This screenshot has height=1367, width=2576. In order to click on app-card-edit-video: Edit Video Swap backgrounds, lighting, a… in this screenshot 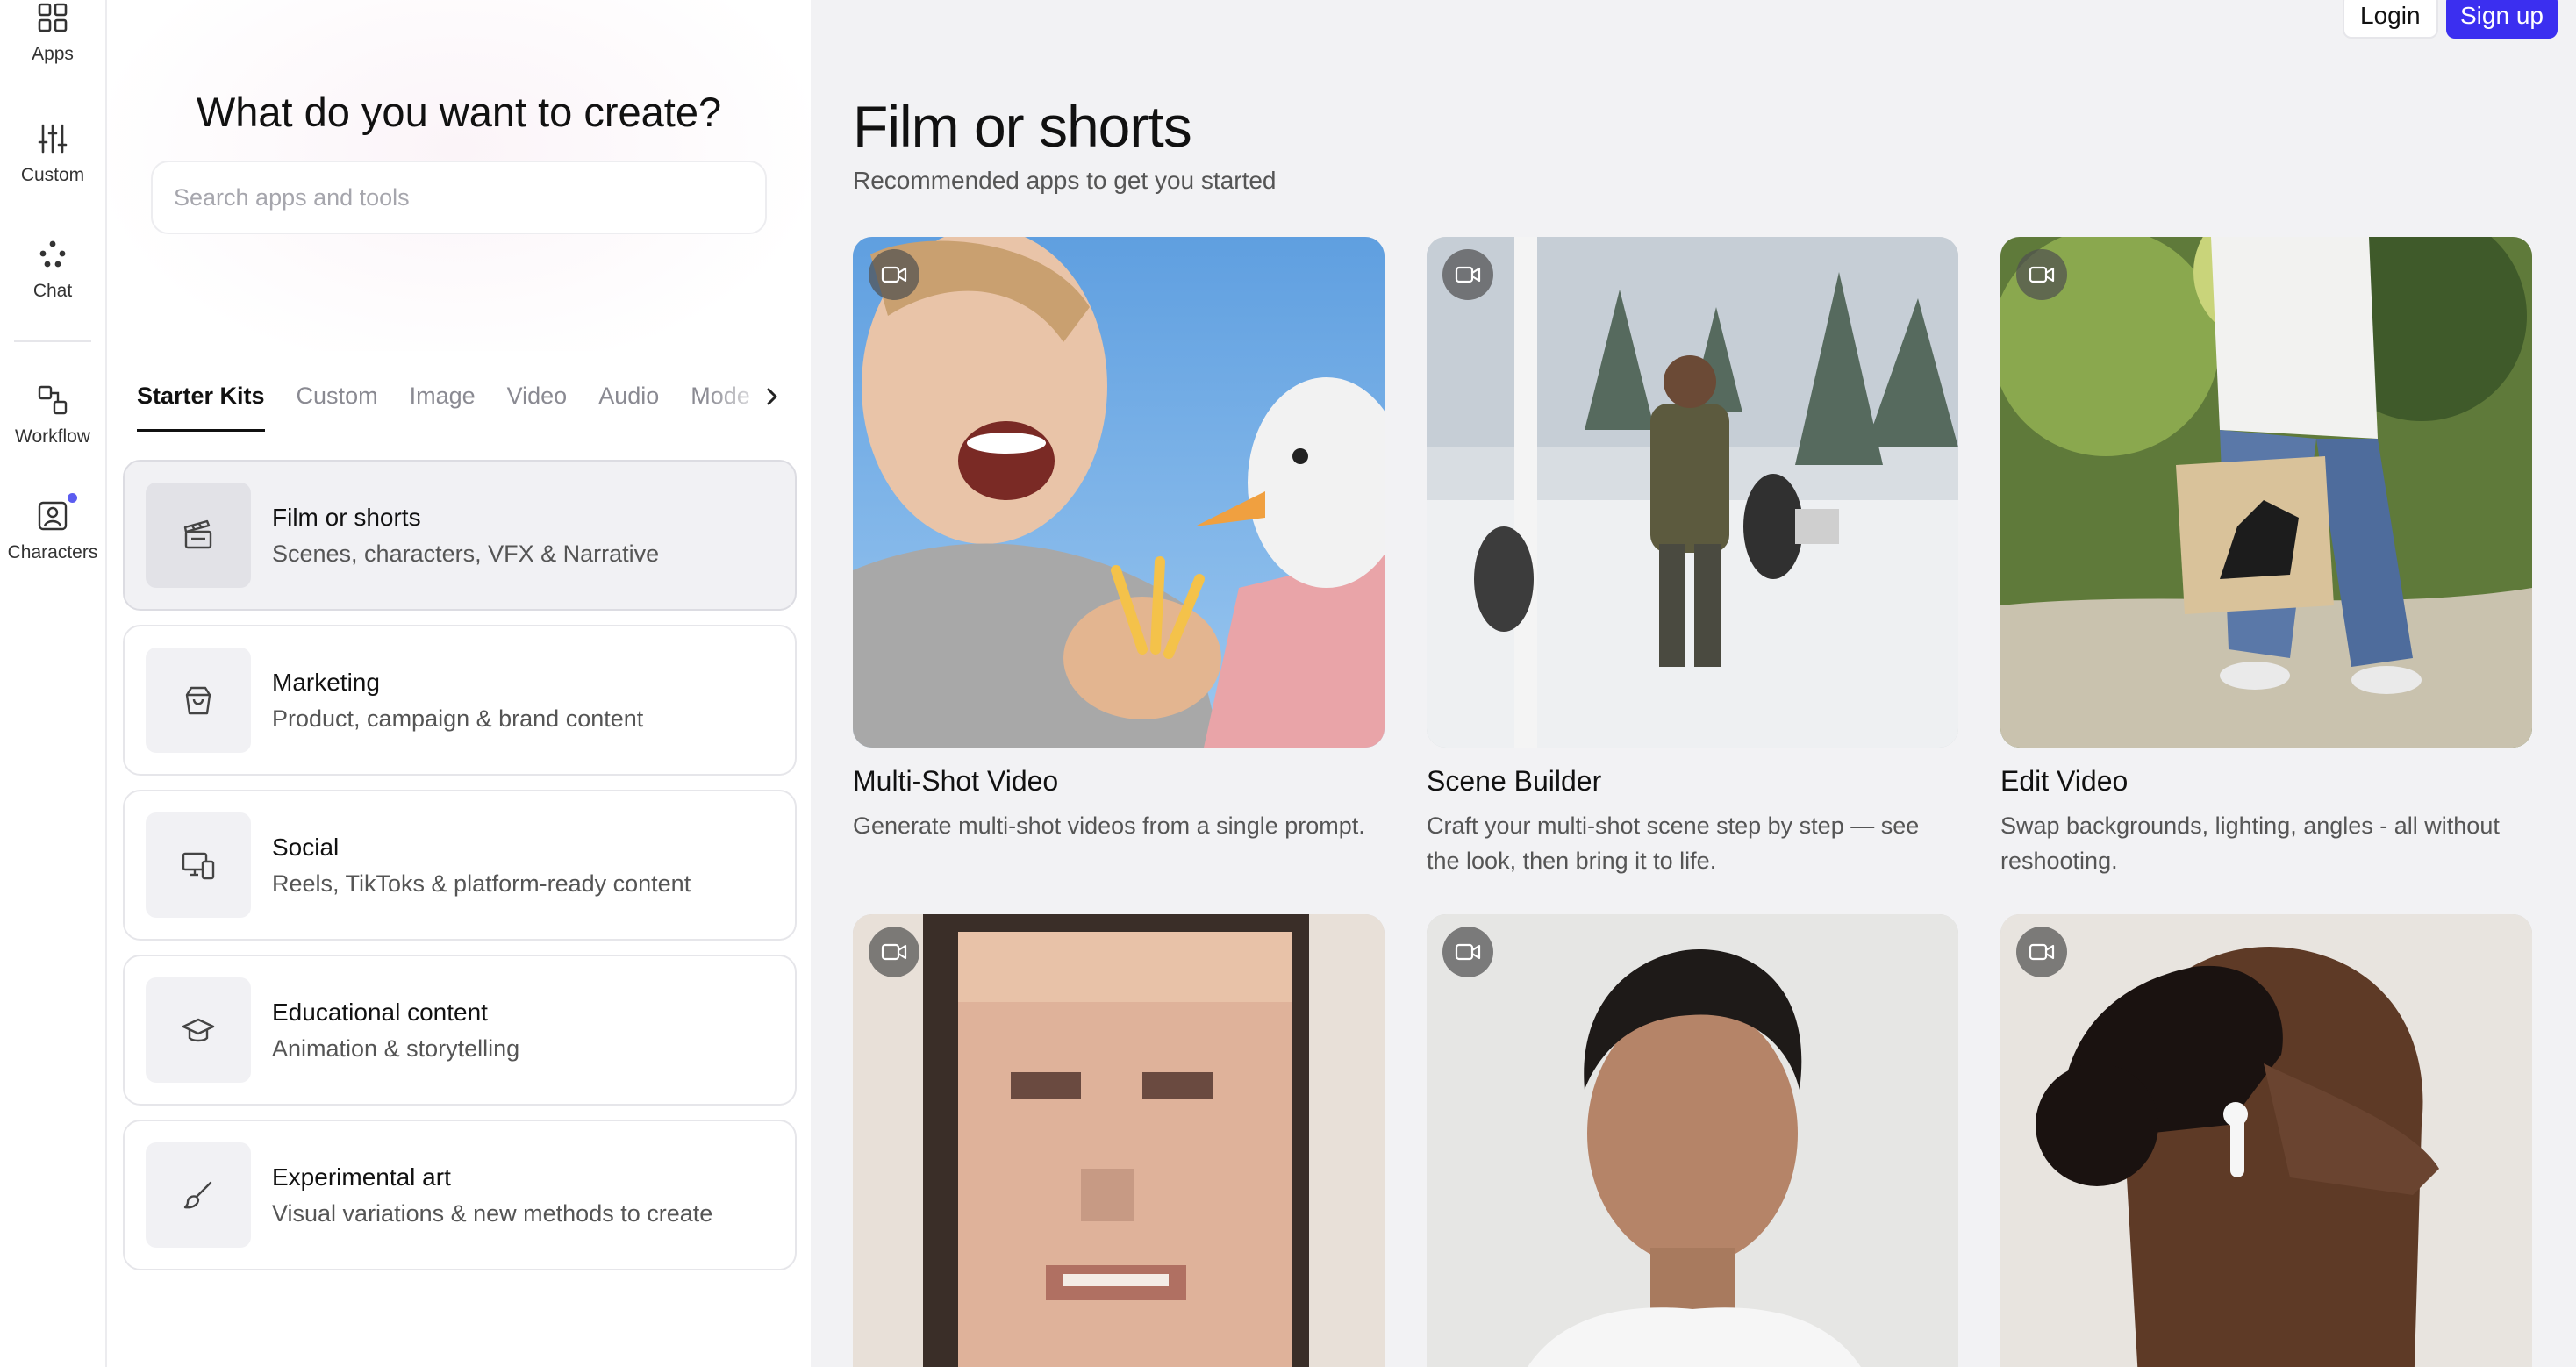, I will do `click(2266, 557)`.